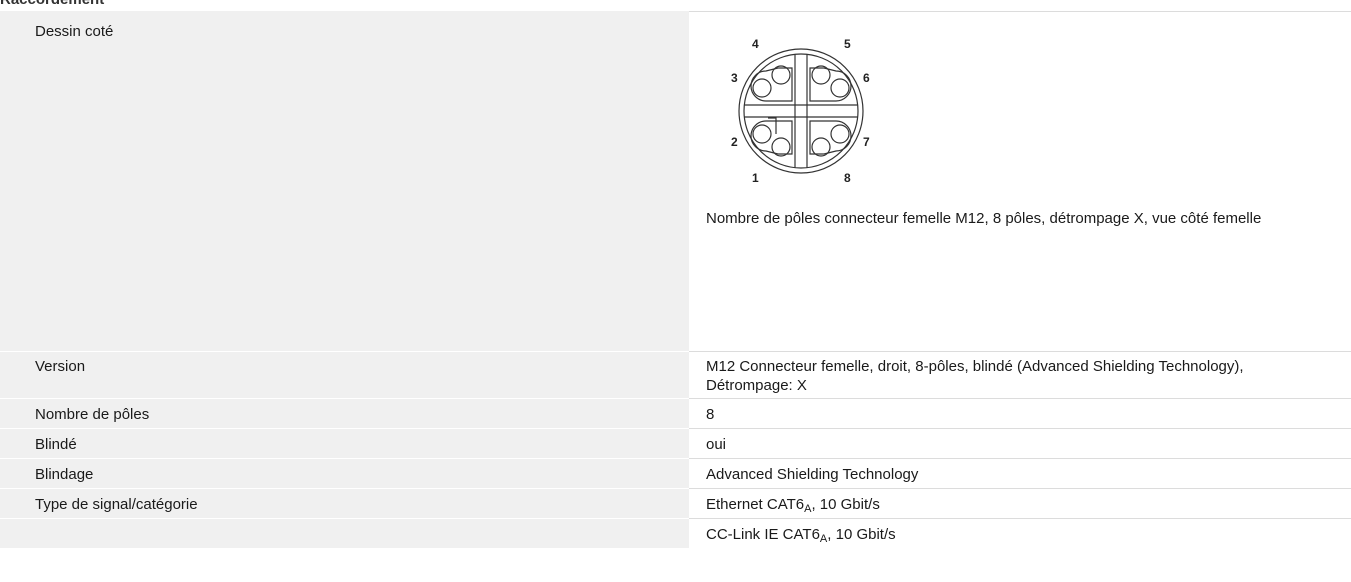 Image resolution: width=1351 pixels, height=582 pixels. Describe the element at coordinates (755, 504) in the screenshot. I see `signal-type-base: Ethernet CAT6` at that location.